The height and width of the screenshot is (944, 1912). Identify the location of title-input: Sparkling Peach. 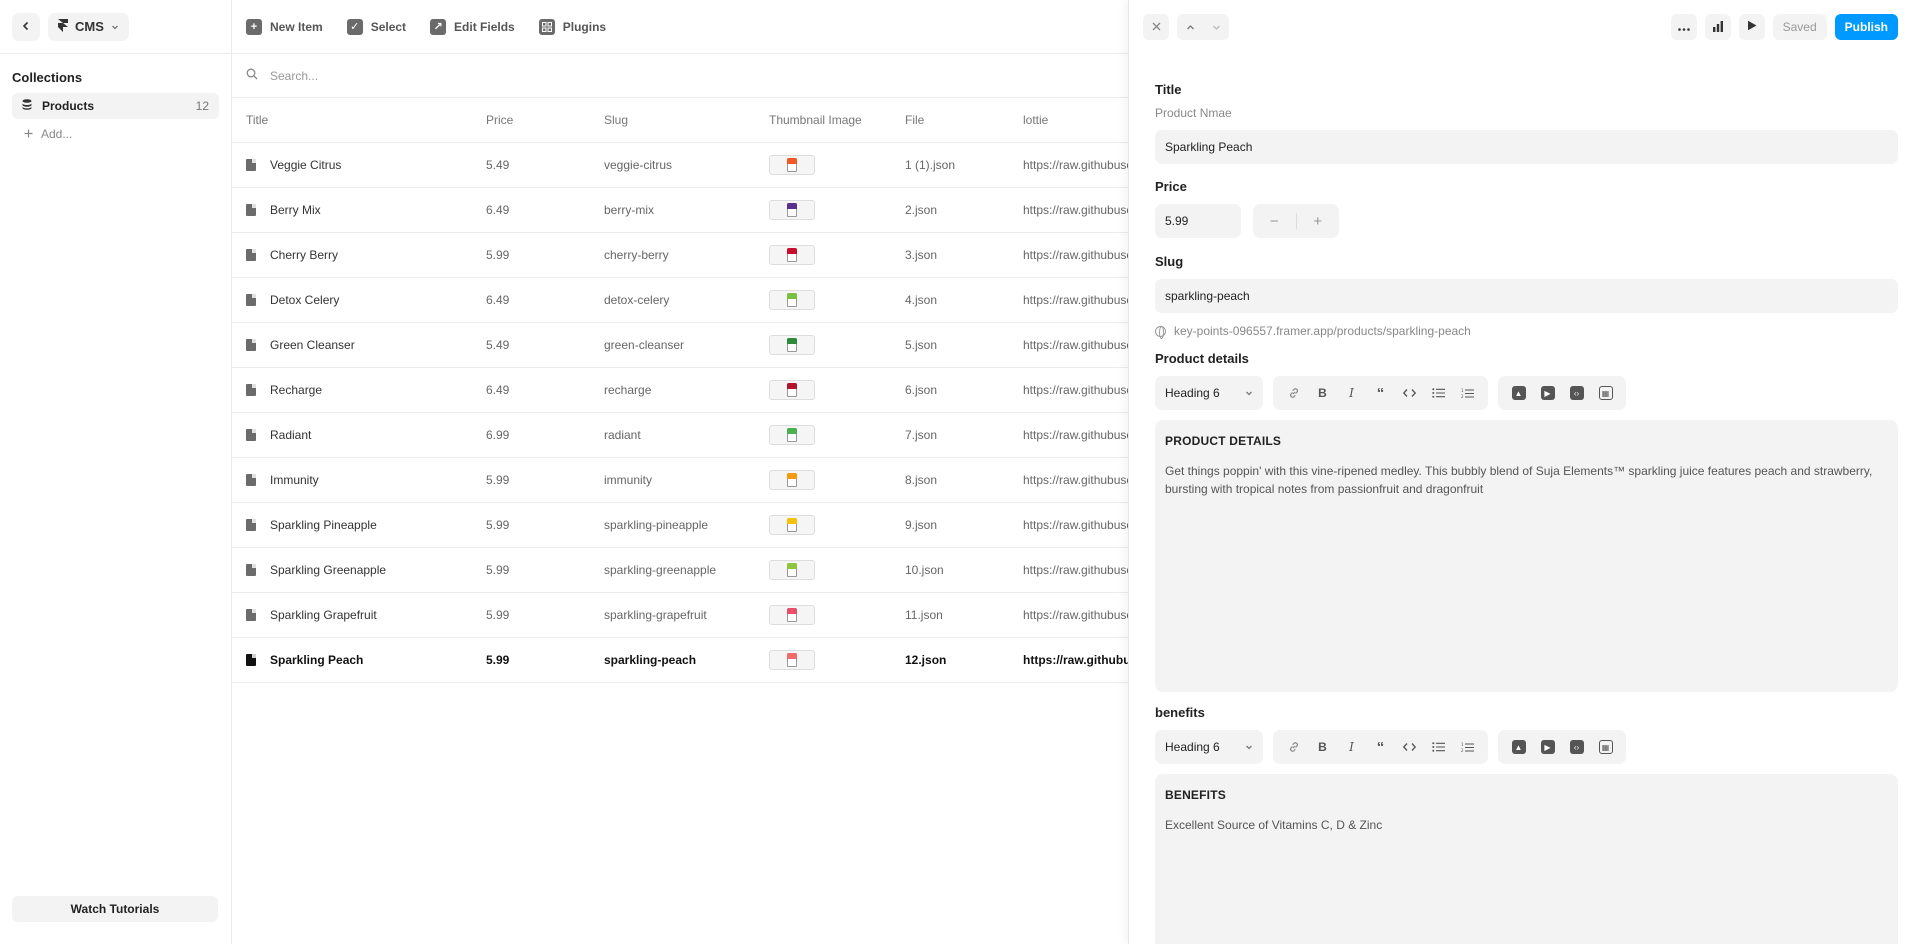
(1526, 147).